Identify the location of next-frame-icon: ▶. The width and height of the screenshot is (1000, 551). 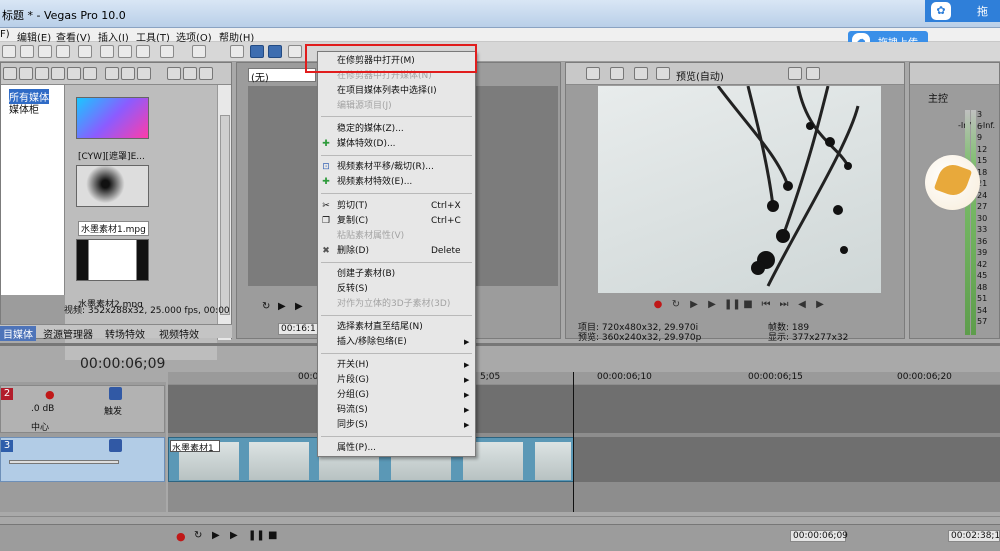
(820, 305).